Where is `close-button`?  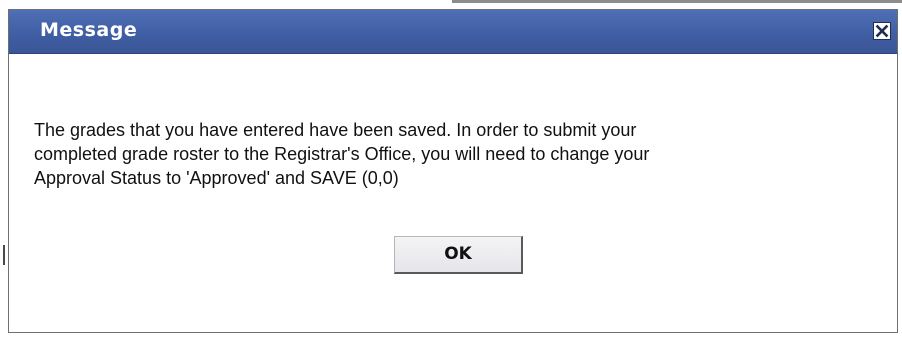 close-button is located at coordinates (882, 31).